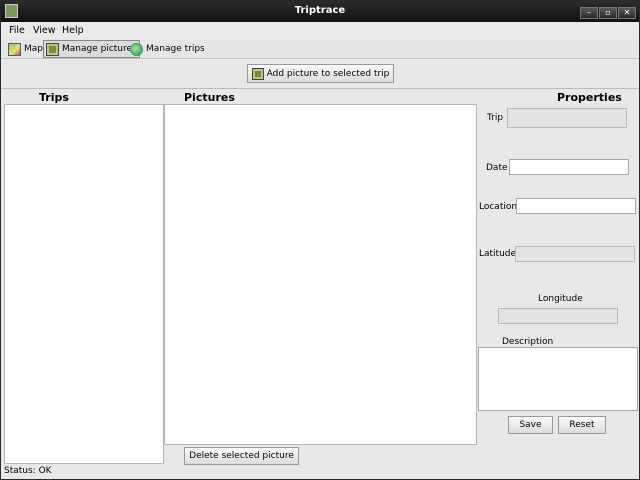  I want to click on globe-icon, so click(136, 49).